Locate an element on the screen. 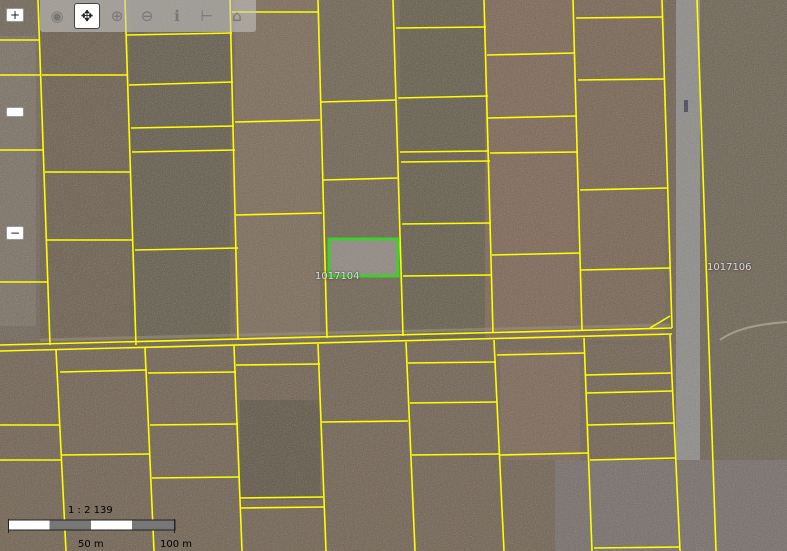 Image resolution: width=787 pixels, height=551 pixels. measure-icon: ⊢ is located at coordinates (207, 16).